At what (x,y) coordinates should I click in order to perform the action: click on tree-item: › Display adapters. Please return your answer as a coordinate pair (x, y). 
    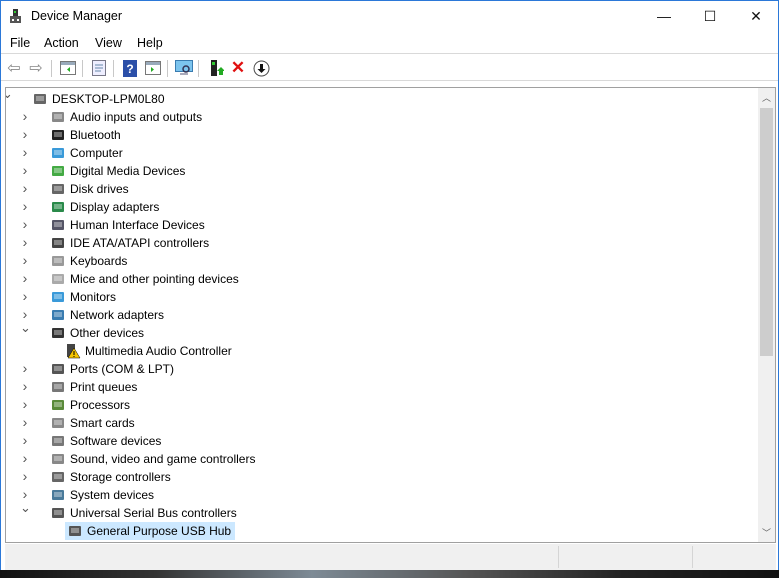
    Looking at the image, I should click on (91, 207).